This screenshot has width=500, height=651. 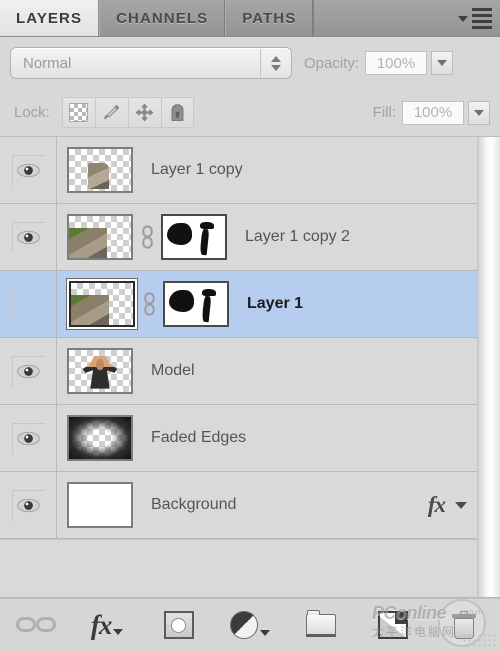 I want to click on brush-icon, so click(x=112, y=112).